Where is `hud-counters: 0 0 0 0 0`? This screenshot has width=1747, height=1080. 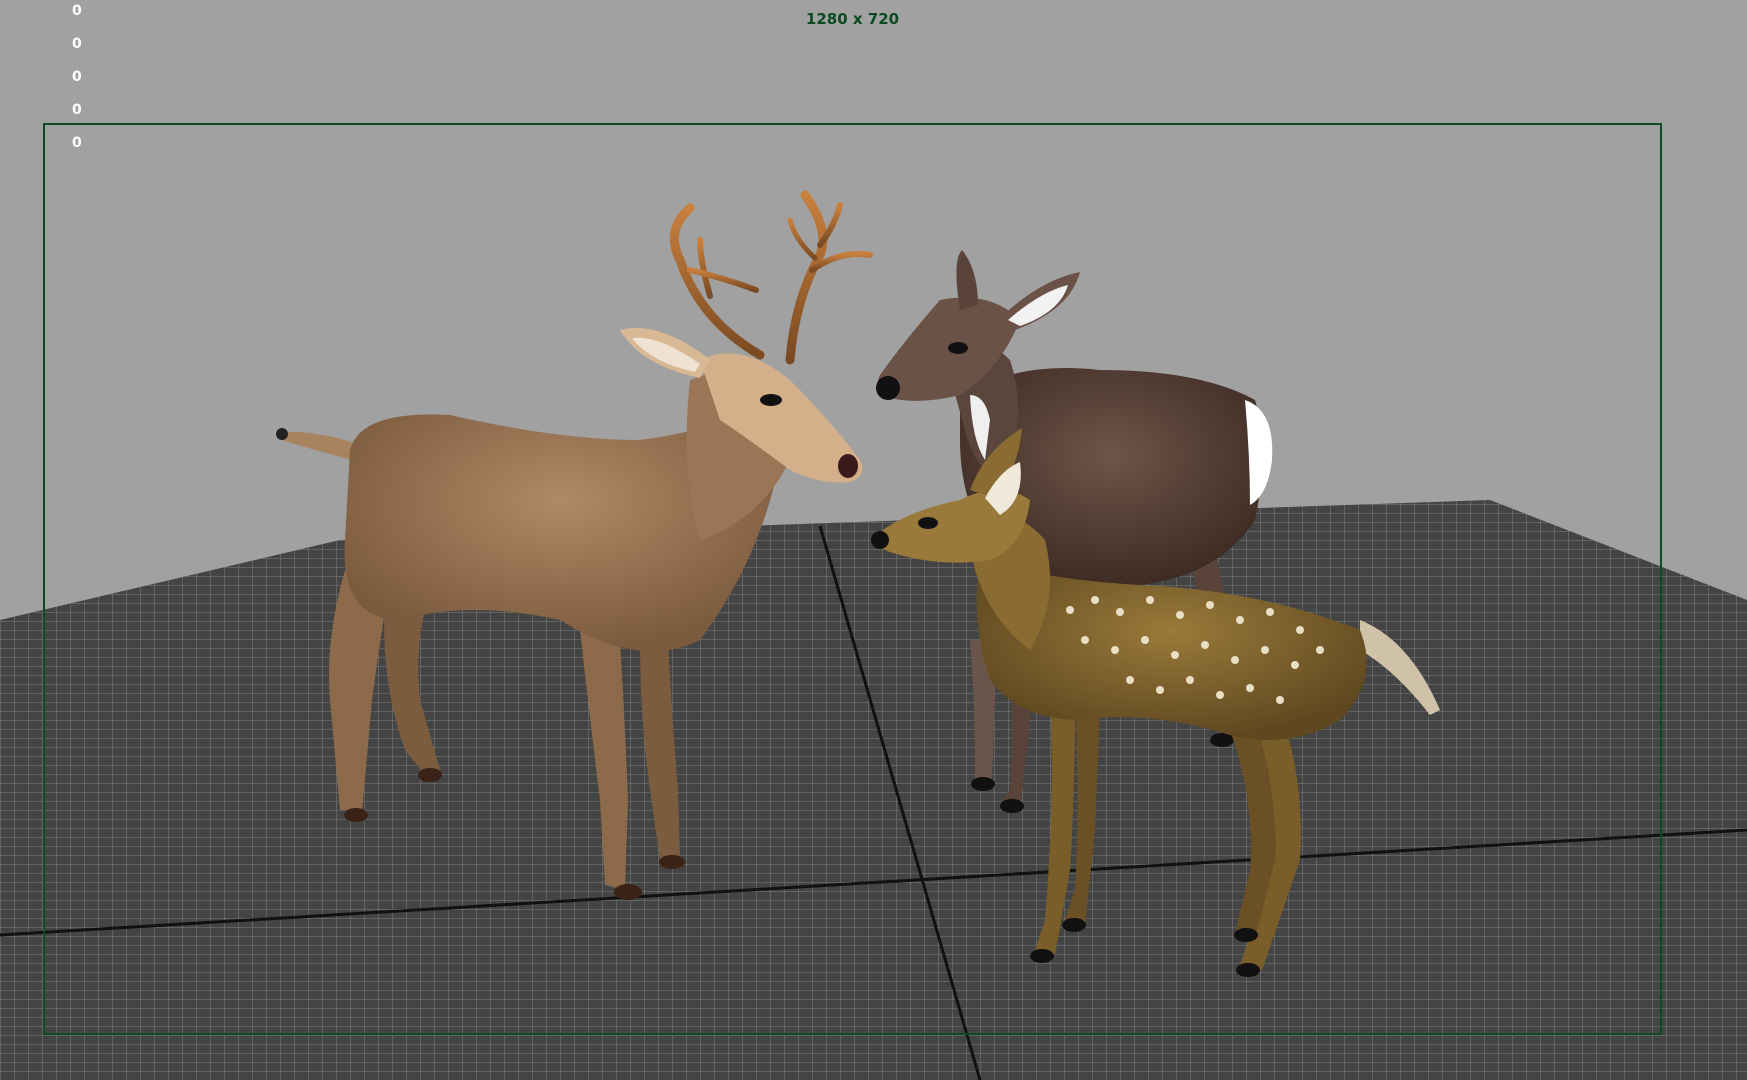
hud-counters: 0 0 0 0 0 is located at coordinates (77, 77).